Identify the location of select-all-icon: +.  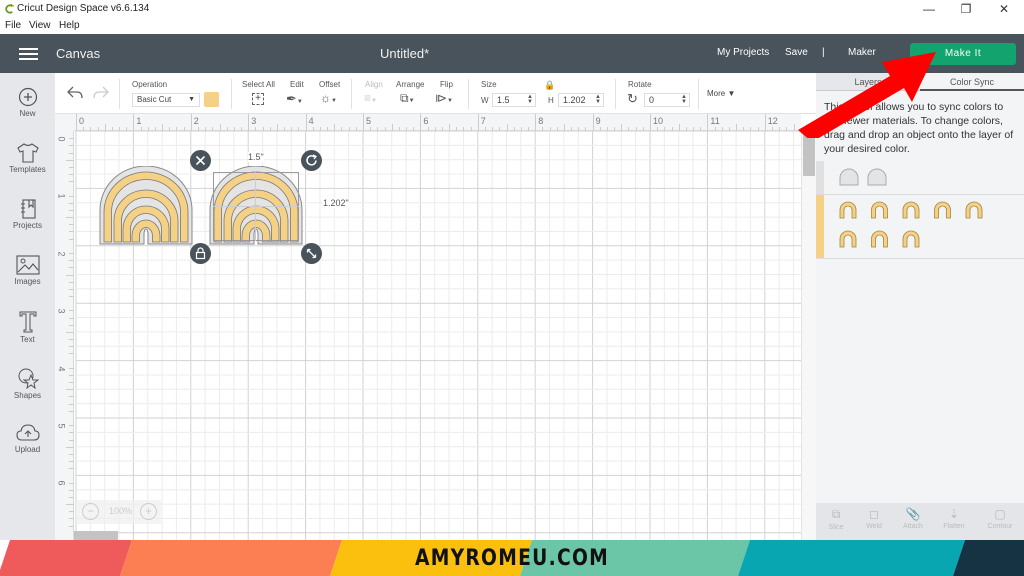
(258, 99).